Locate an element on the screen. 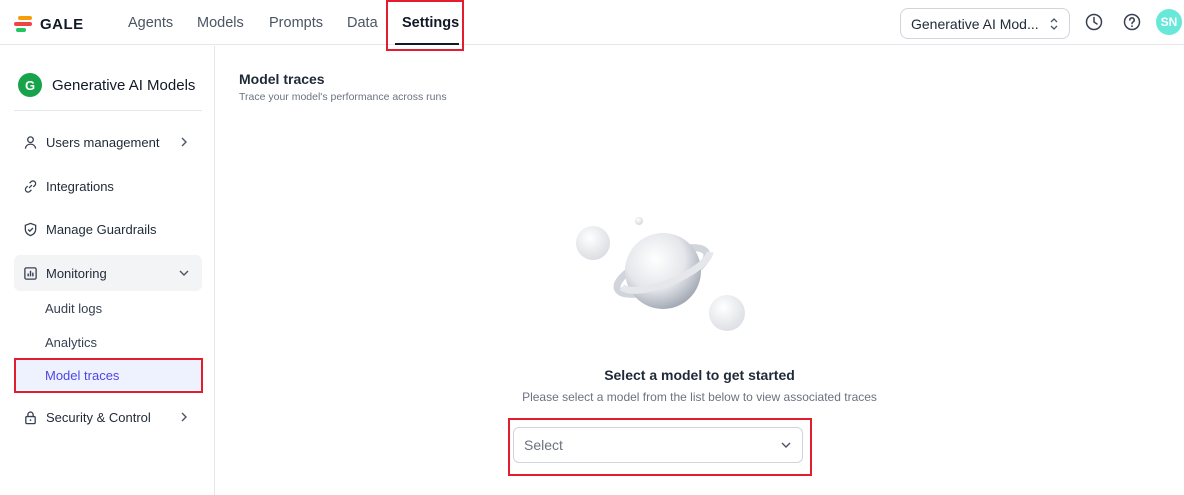  tab-models: Models is located at coordinates (220, 24).